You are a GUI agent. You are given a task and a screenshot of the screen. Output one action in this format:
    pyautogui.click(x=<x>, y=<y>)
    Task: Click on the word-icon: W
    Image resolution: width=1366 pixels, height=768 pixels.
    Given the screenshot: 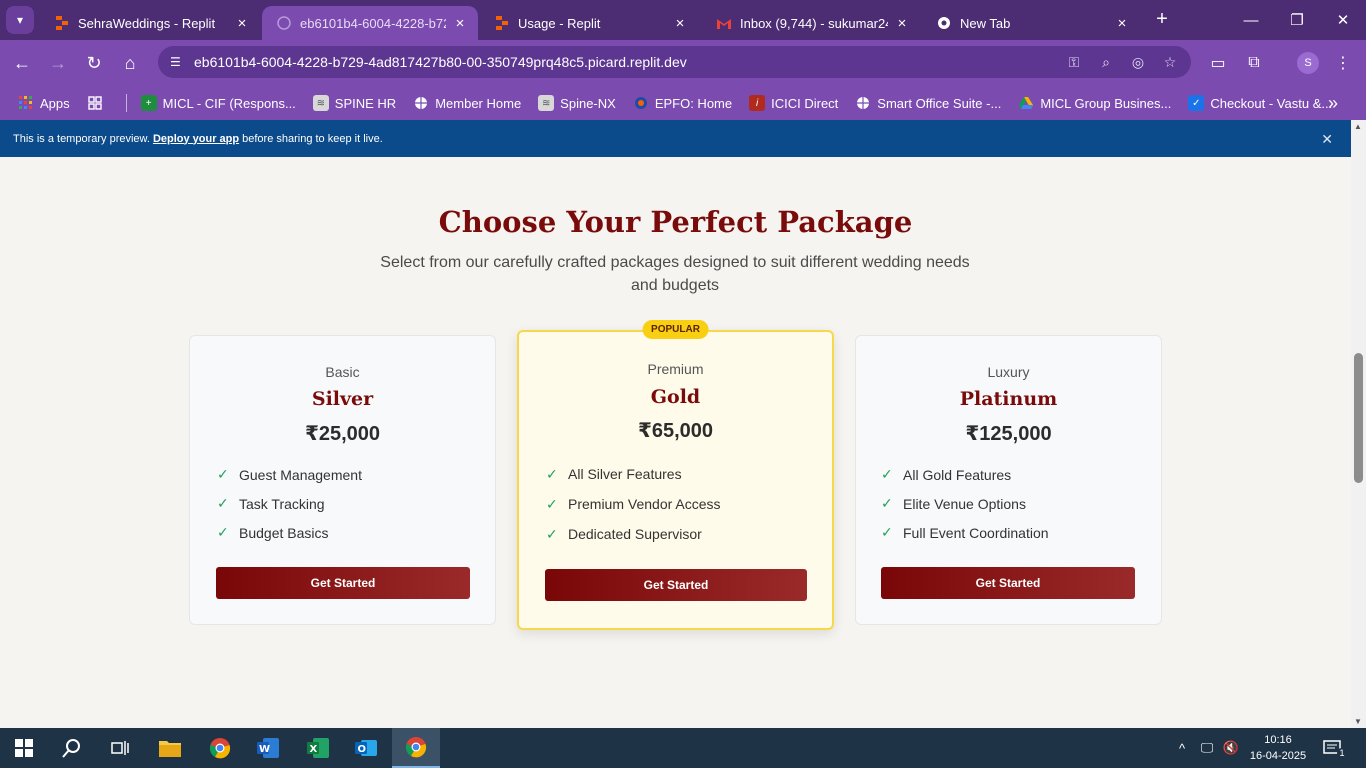 What is the action you would take?
    pyautogui.click(x=268, y=748)
    